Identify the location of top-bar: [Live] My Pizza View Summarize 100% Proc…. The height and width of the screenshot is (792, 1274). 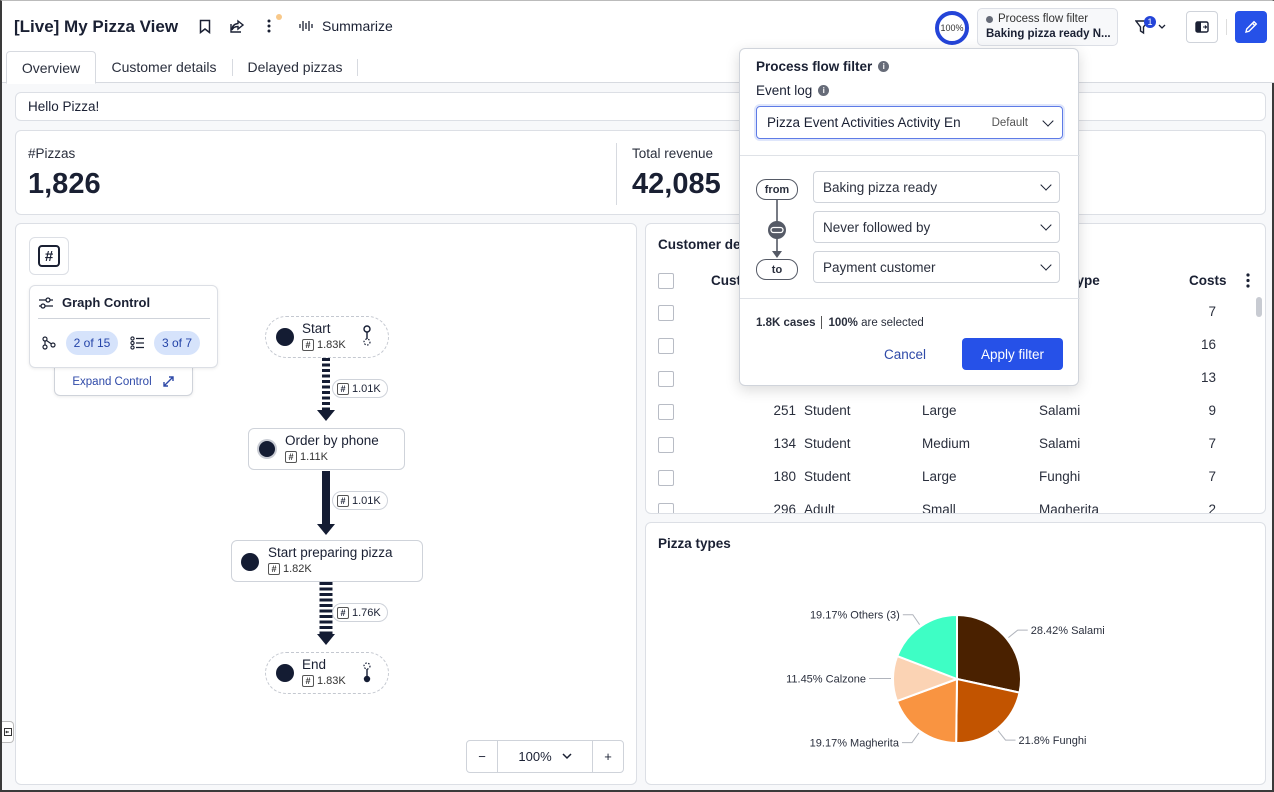
(638, 27).